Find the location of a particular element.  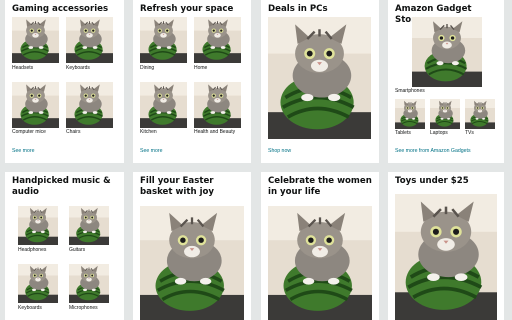

tile-home: Home is located at coordinates (217, 45).